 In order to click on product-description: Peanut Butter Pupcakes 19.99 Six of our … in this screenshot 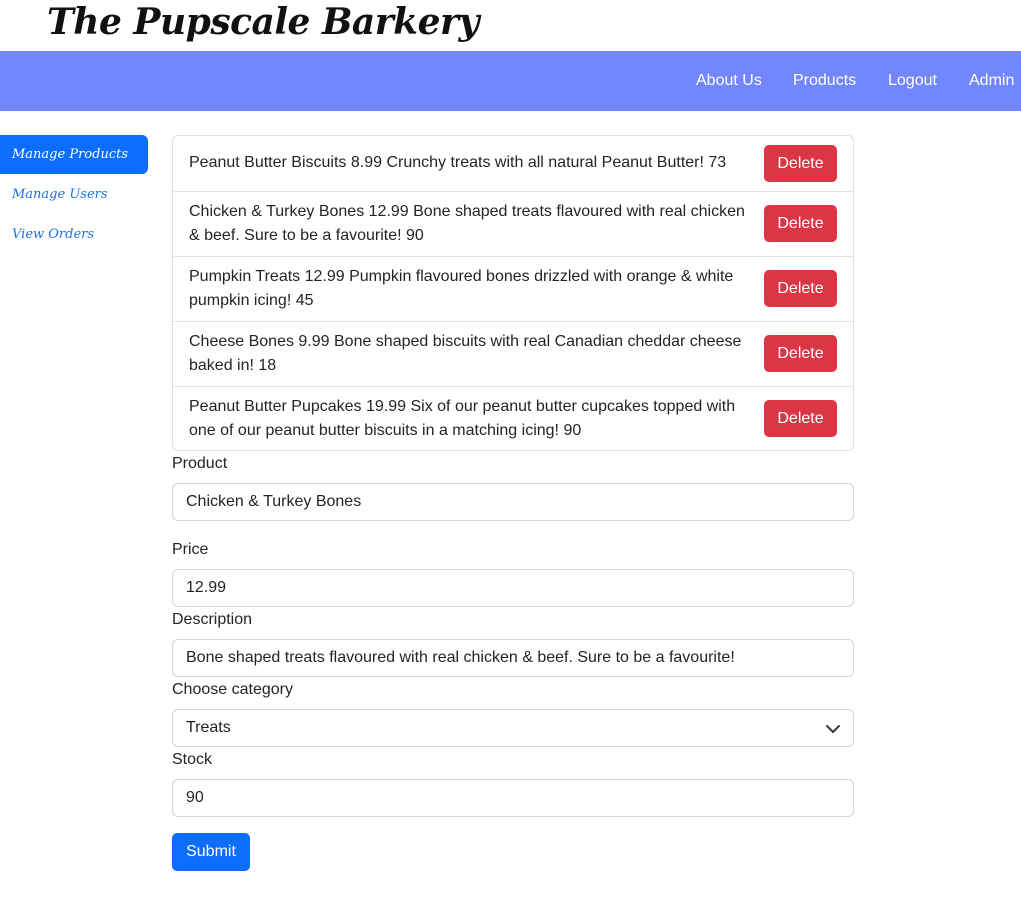, I will do `click(462, 418)`.